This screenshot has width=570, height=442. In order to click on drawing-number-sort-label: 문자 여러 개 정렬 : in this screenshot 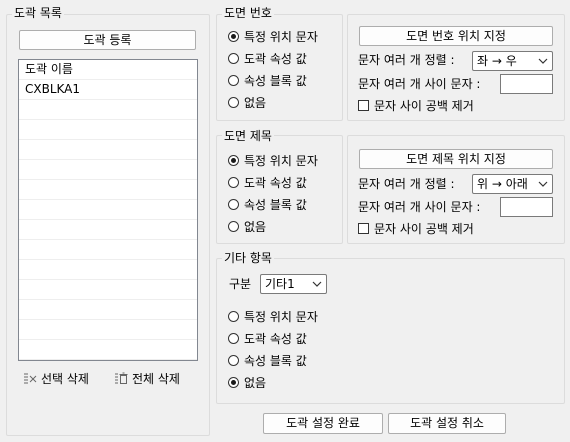, I will do `click(406, 60)`.